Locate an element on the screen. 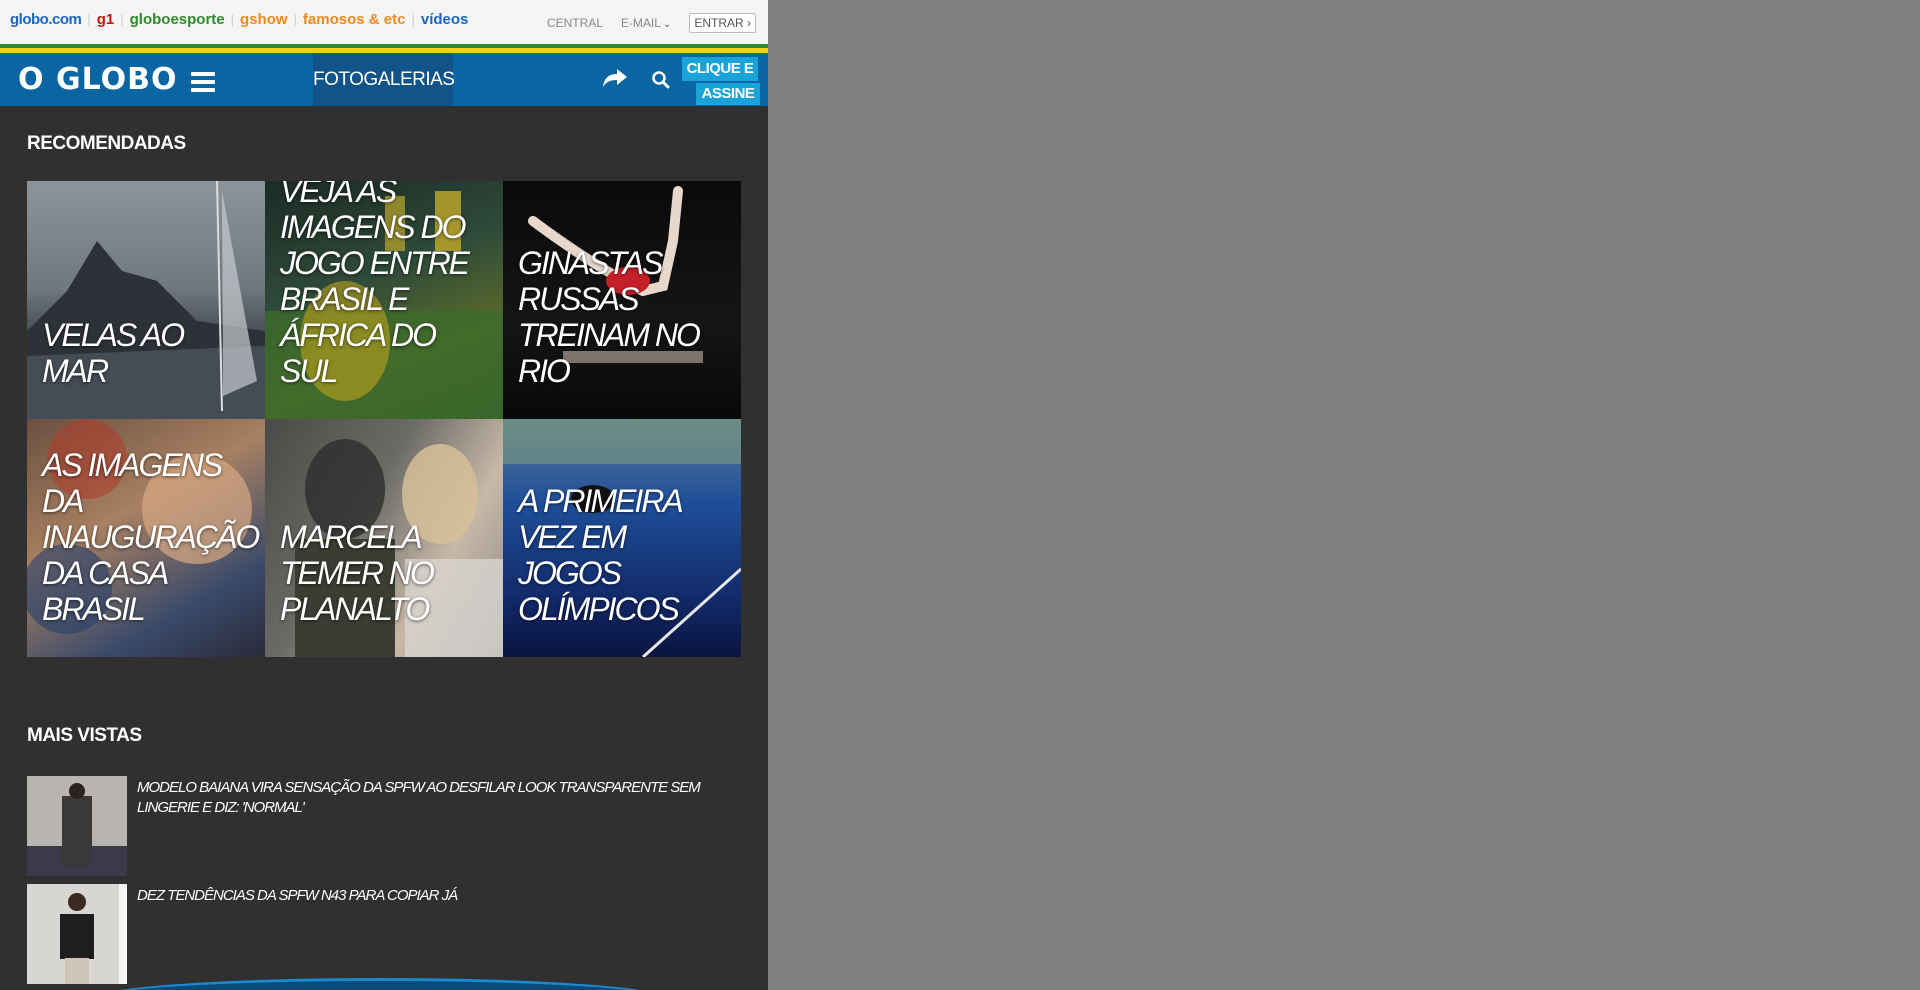  gallery-tile: Ginastas russas treinam no Rio is located at coordinates (622, 300).